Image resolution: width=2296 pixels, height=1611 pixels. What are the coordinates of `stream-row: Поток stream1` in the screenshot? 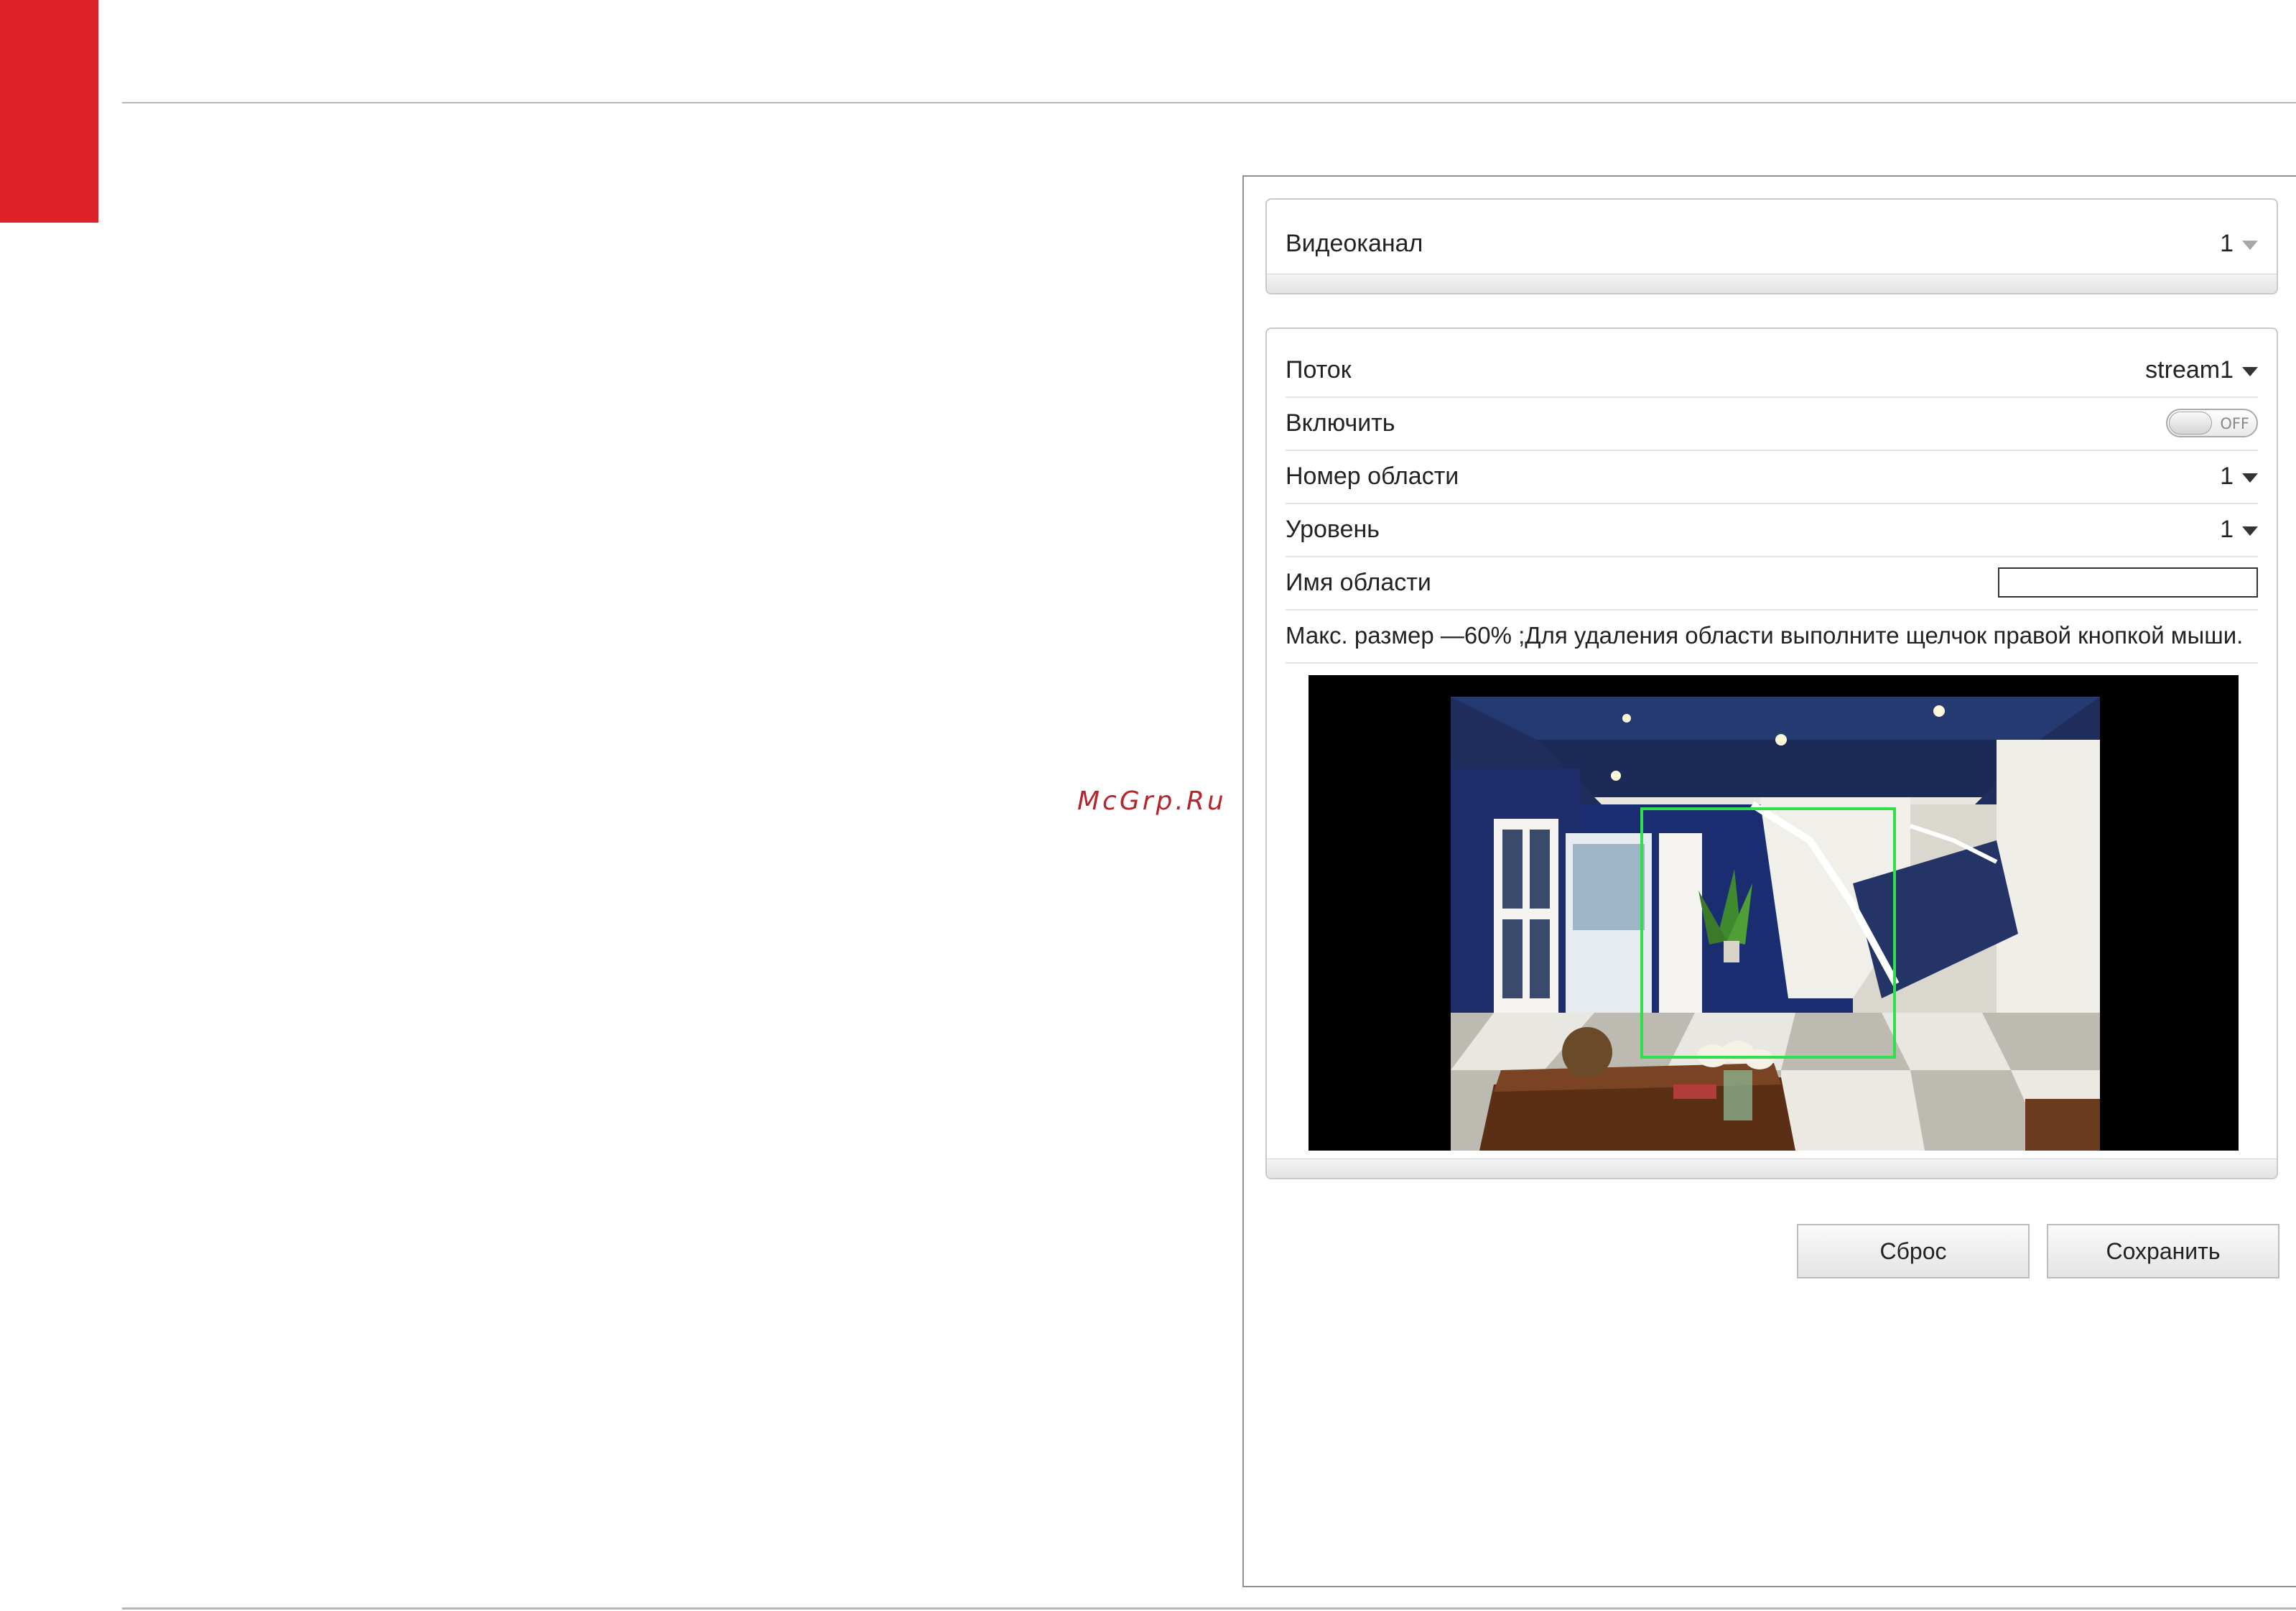 It's located at (1772, 370).